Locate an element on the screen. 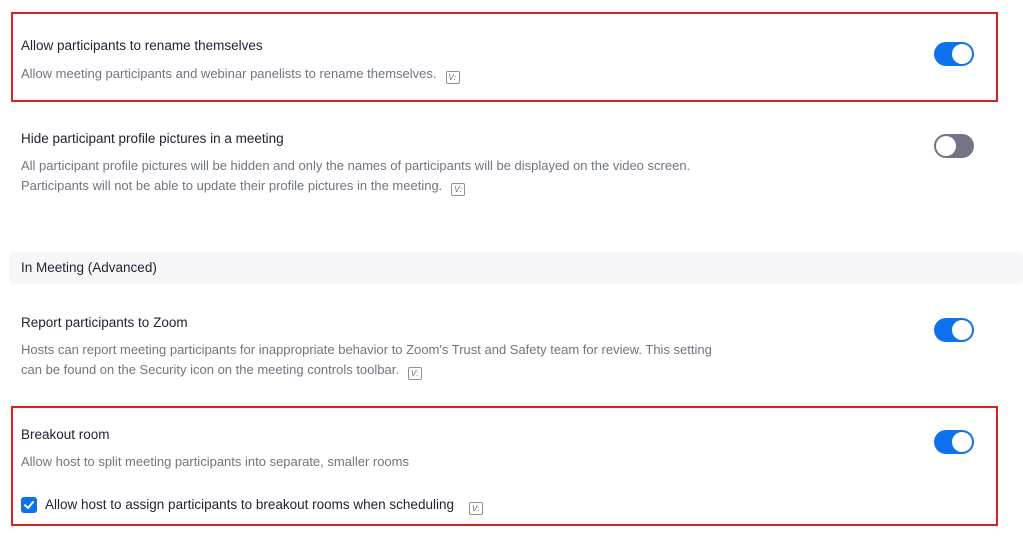 Image resolution: width=1023 pixels, height=555 pixels. checkmark-icon is located at coordinates (29, 505).